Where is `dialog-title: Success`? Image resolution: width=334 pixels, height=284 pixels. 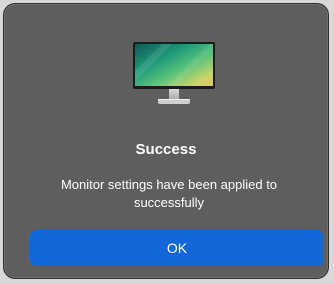 dialog-title: Success is located at coordinates (166, 149).